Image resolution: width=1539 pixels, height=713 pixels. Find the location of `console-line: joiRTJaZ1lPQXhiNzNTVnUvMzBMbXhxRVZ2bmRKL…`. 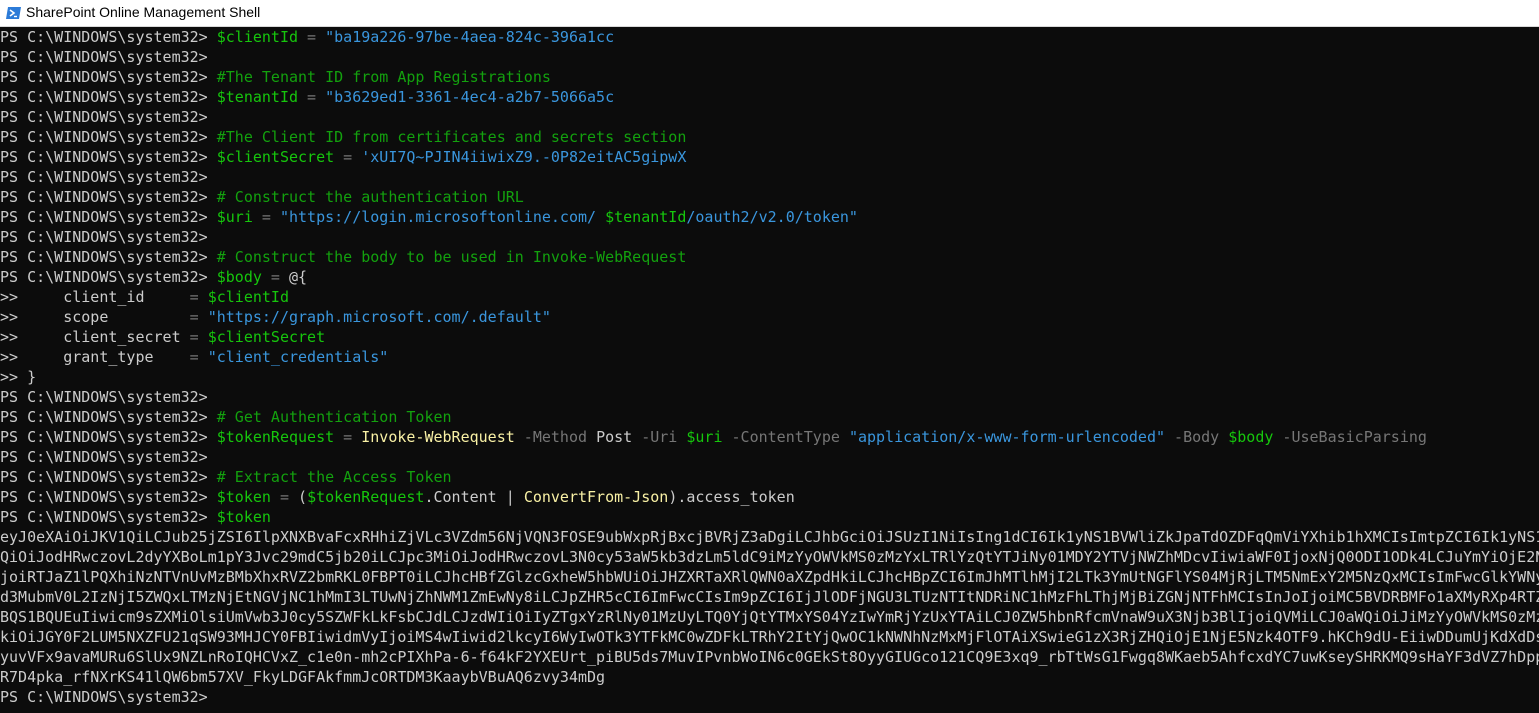

console-line: joiRTJaZ1lPQXhiNzNTVnUvMzBMbXhxRVZ2bmRKL… is located at coordinates (769, 577).